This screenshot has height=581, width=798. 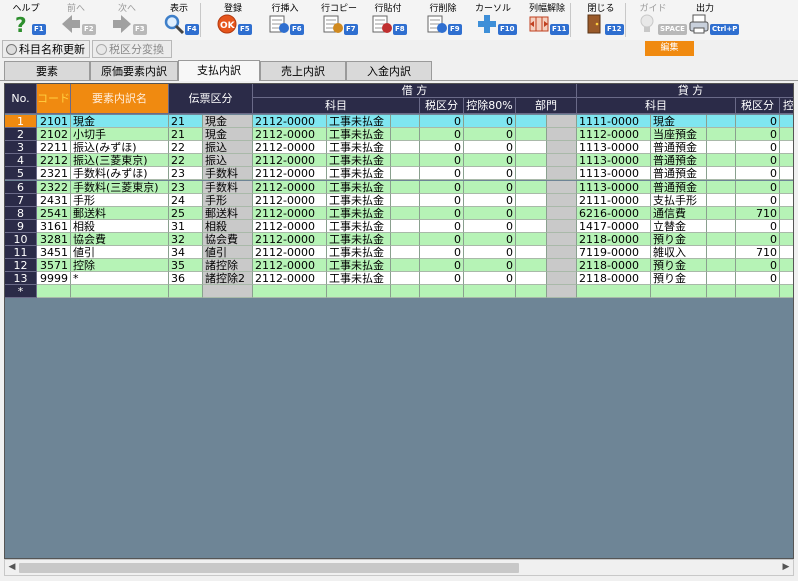 I want to click on slip-name-cell: 手形, so click(x=228, y=200).